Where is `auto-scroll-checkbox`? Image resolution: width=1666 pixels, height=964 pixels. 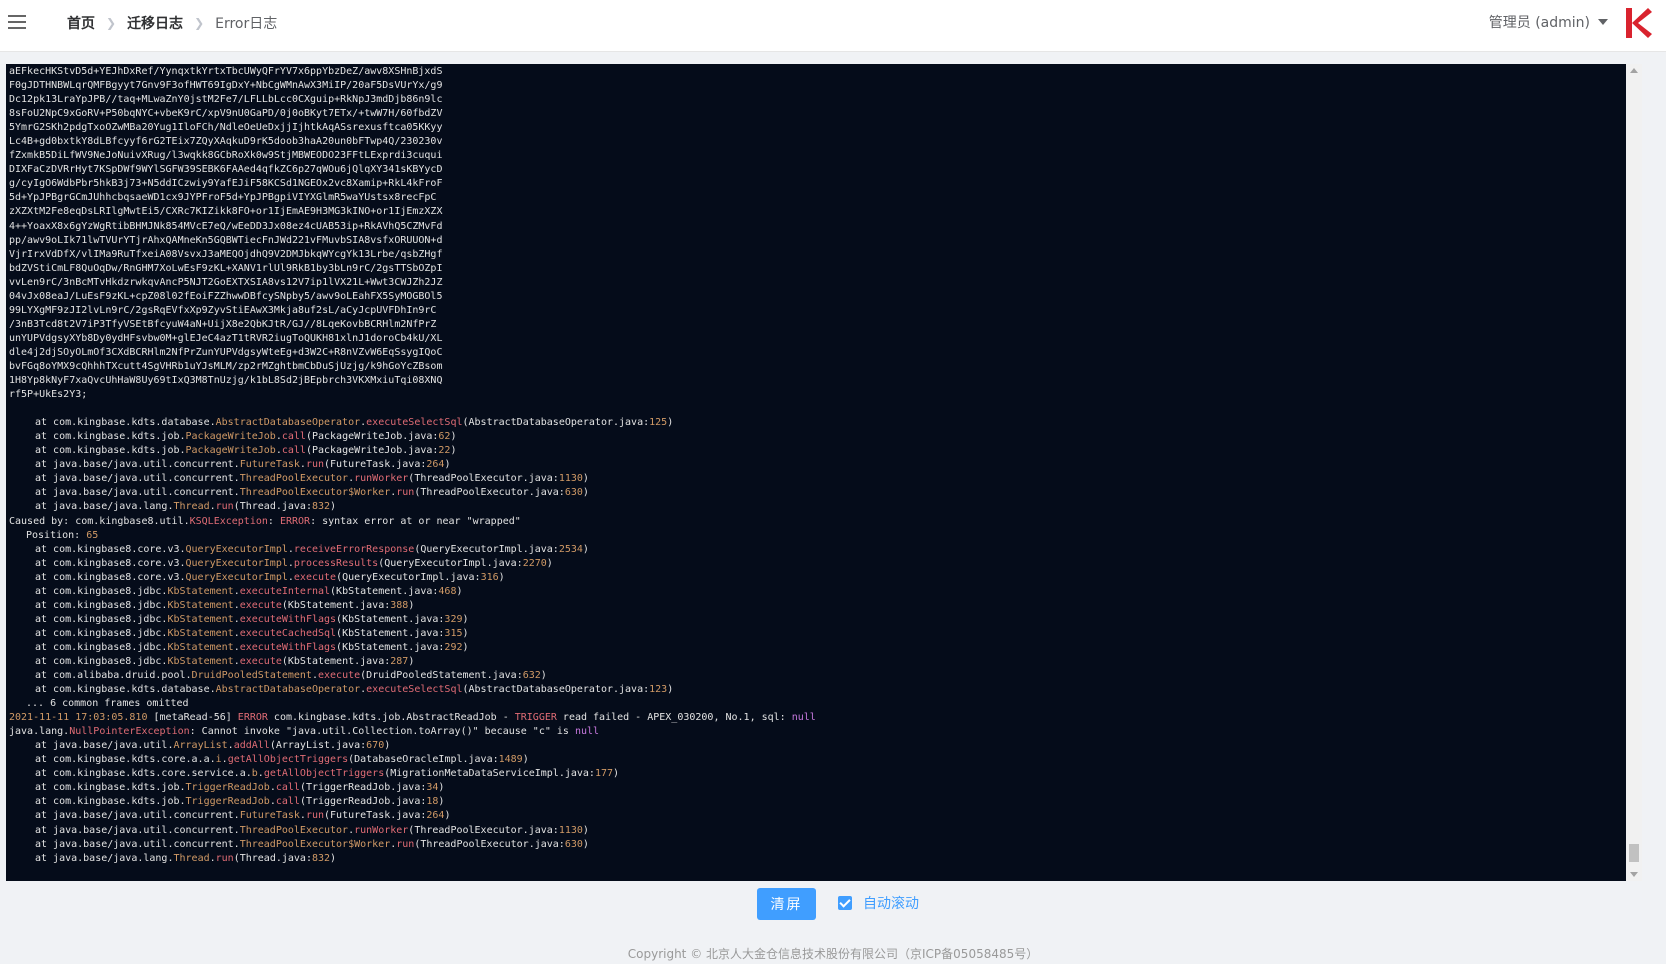 auto-scroll-checkbox is located at coordinates (845, 903).